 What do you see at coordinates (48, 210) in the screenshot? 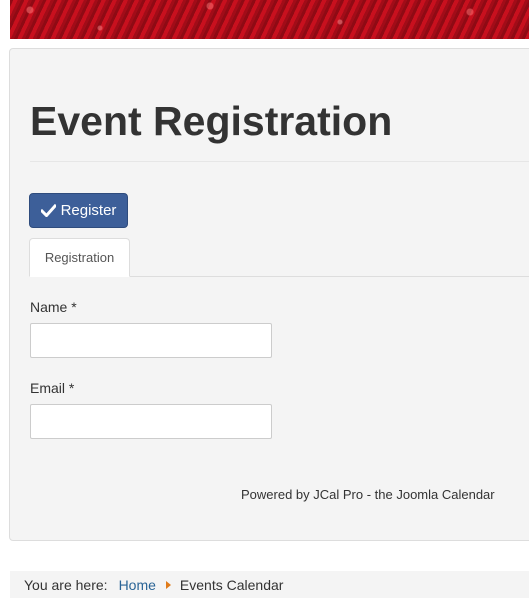
I see `checkmark-icon` at bounding box center [48, 210].